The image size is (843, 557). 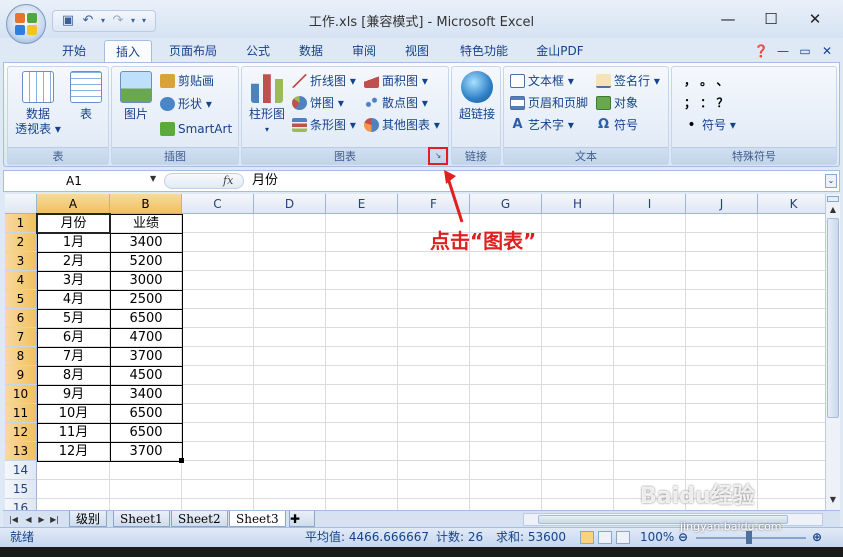 What do you see at coordinates (146, 204) in the screenshot?
I see `column-header: B` at bounding box center [146, 204].